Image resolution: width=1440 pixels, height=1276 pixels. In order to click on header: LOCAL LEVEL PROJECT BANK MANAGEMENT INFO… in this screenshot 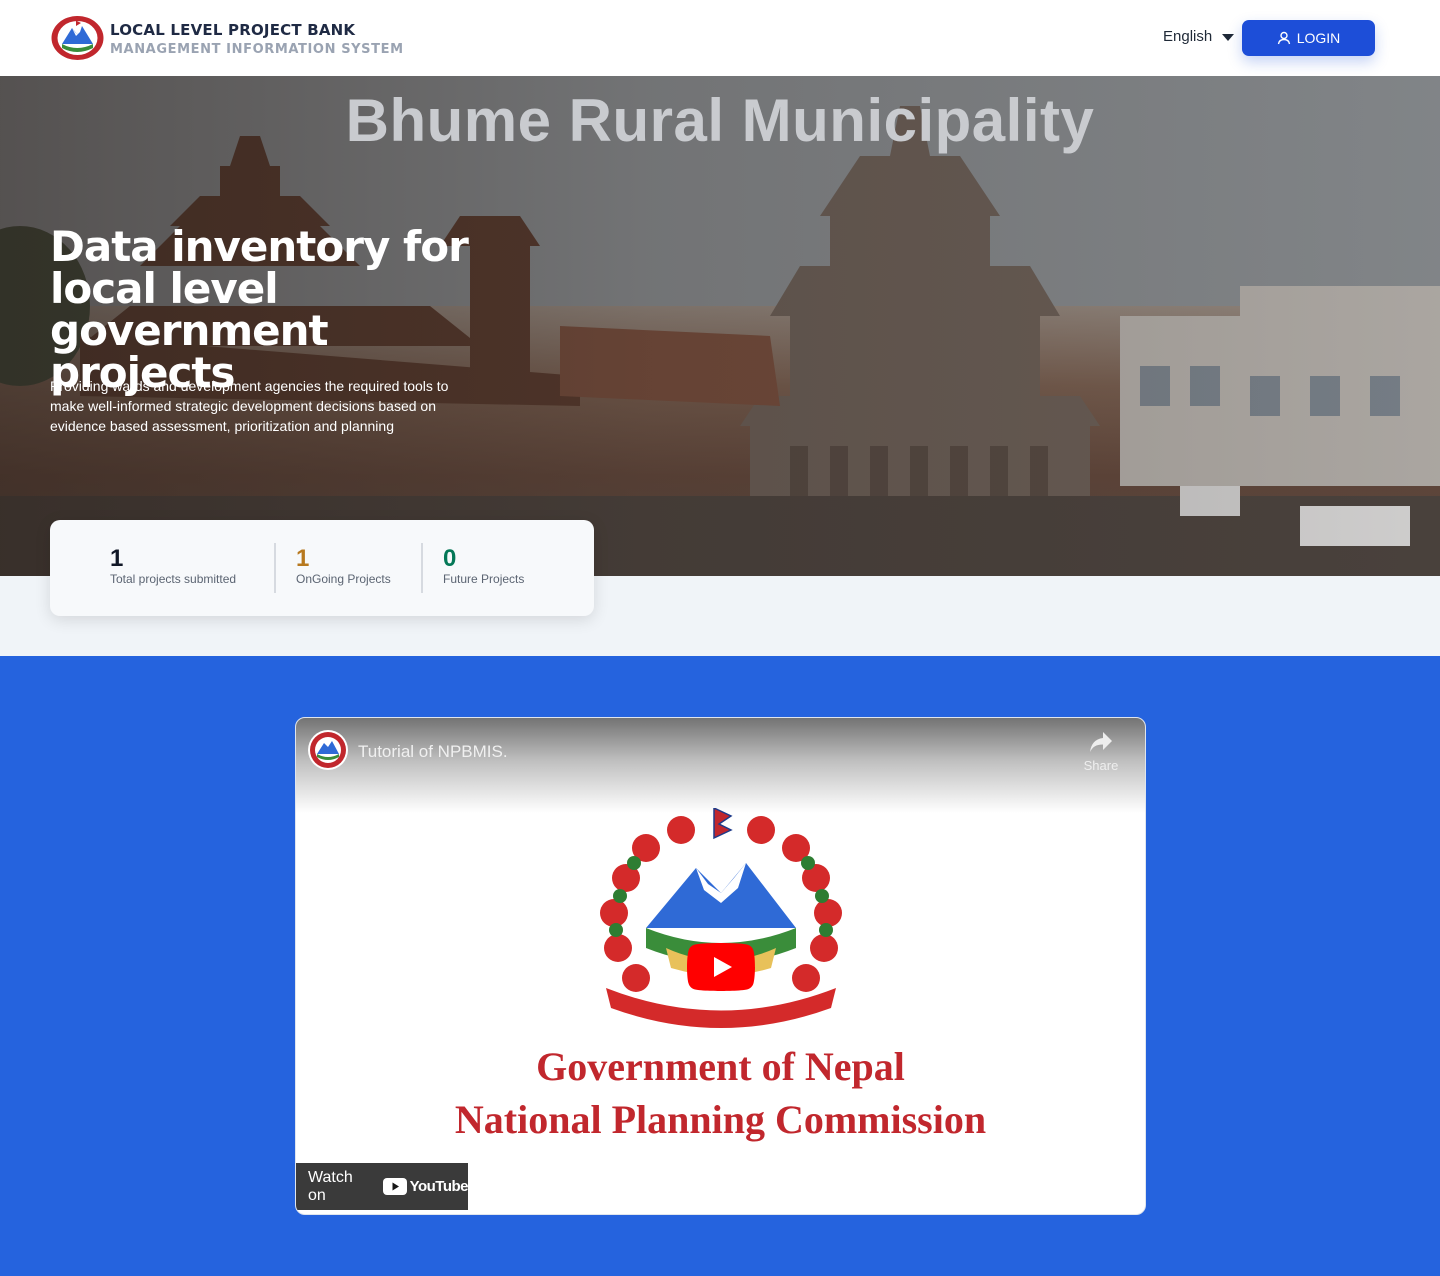, I will do `click(720, 38)`.